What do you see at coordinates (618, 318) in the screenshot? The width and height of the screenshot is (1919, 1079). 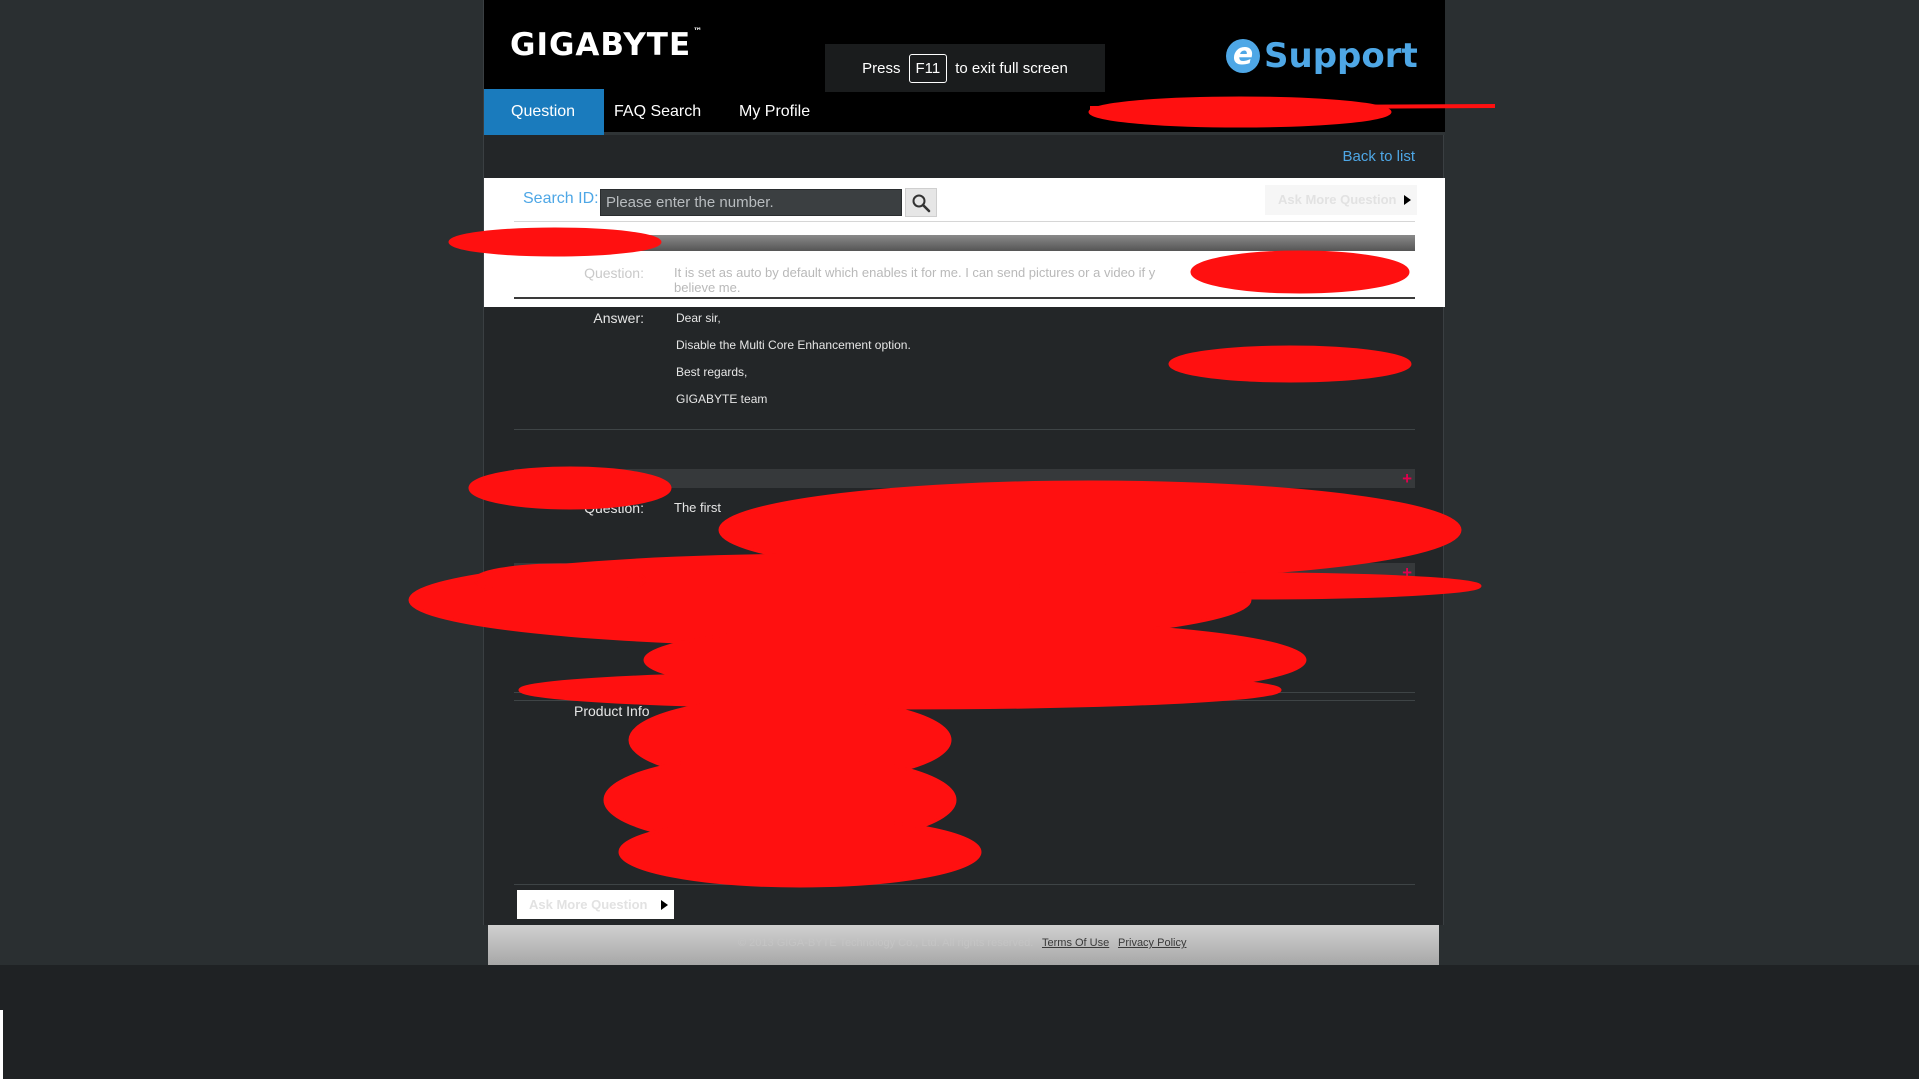 I see `answer-label: Answer:` at bounding box center [618, 318].